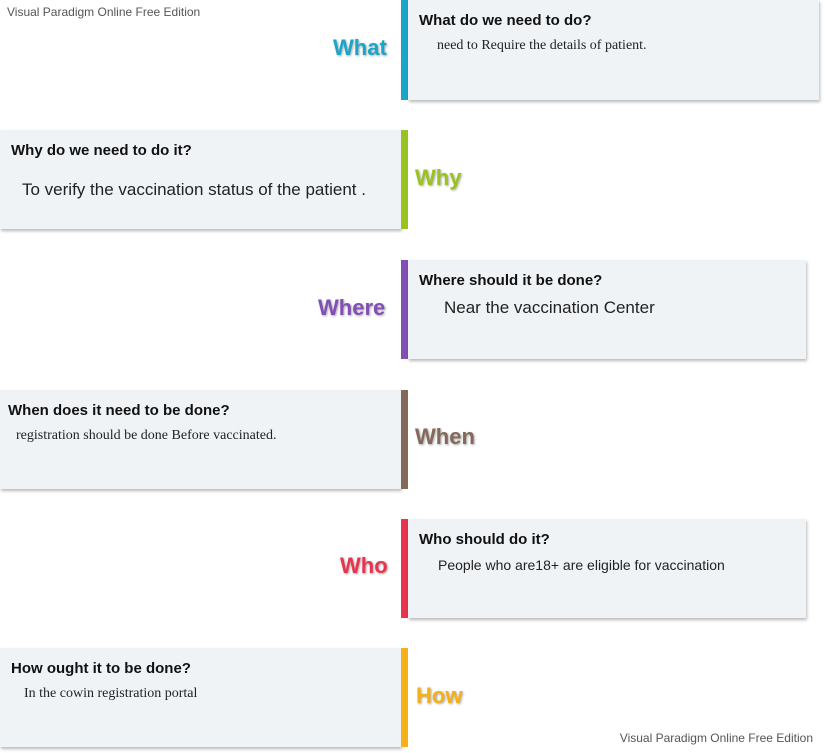 This screenshot has width=825, height=753. I want to click on where-label: Where, so click(352, 307).